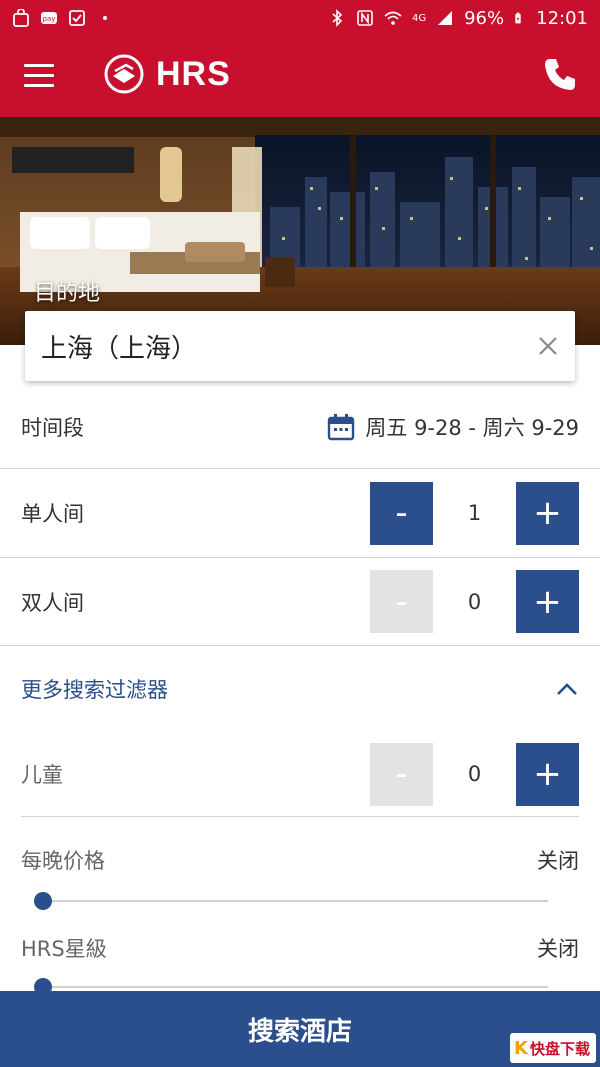 This screenshot has height=1067, width=600. I want to click on menu-icon, so click(40, 76).